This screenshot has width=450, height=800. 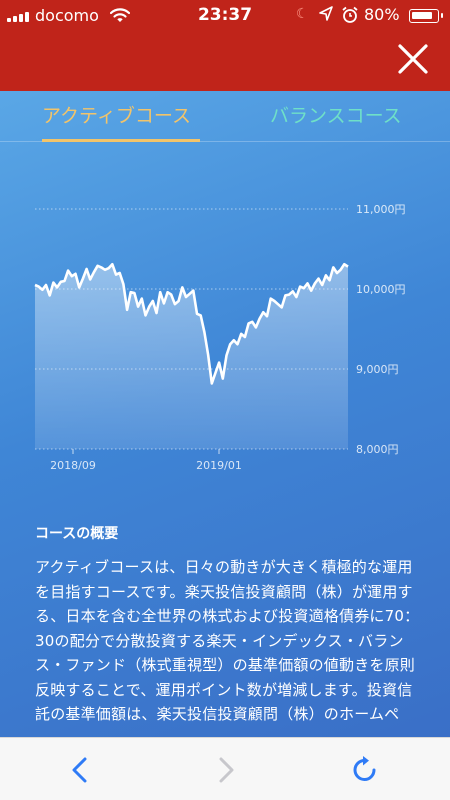 What do you see at coordinates (365, 770) in the screenshot?
I see `reload-icon` at bounding box center [365, 770].